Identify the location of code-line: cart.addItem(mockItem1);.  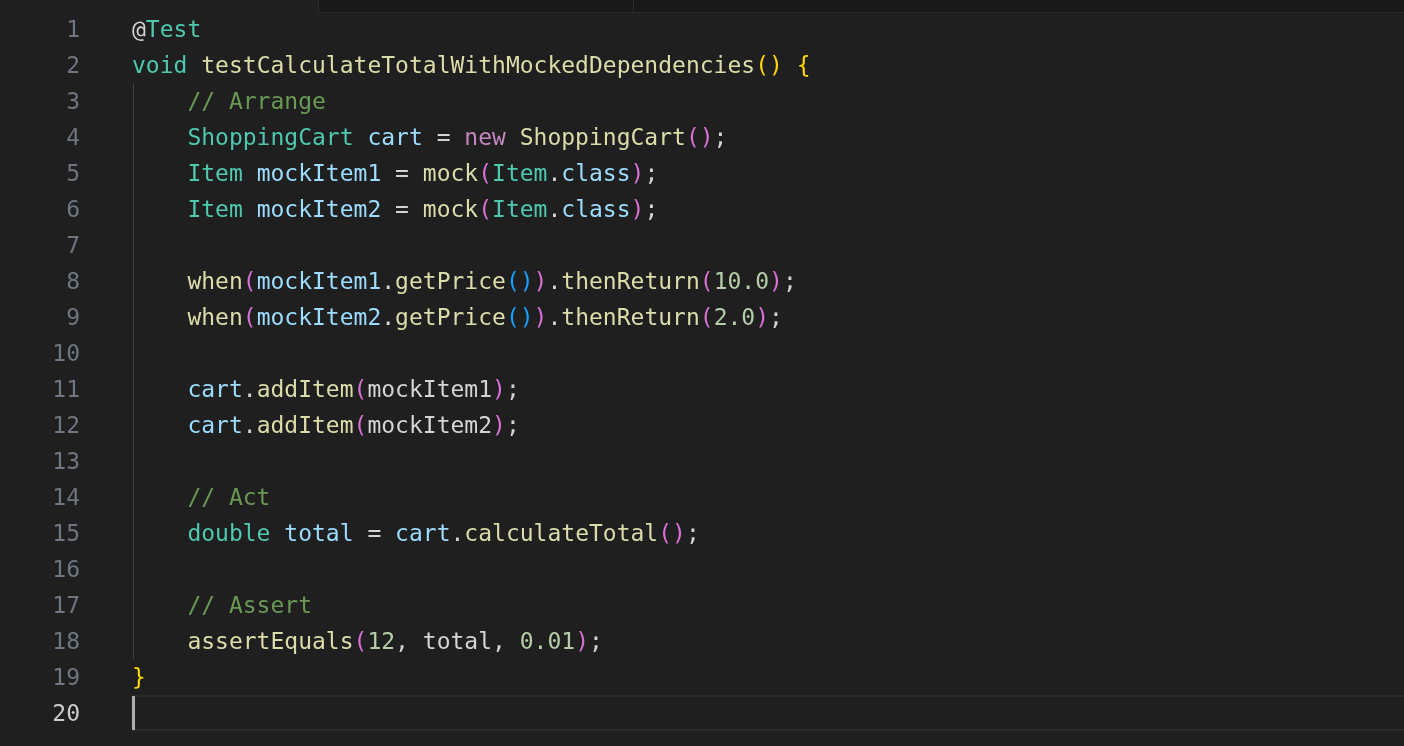
(353, 389).